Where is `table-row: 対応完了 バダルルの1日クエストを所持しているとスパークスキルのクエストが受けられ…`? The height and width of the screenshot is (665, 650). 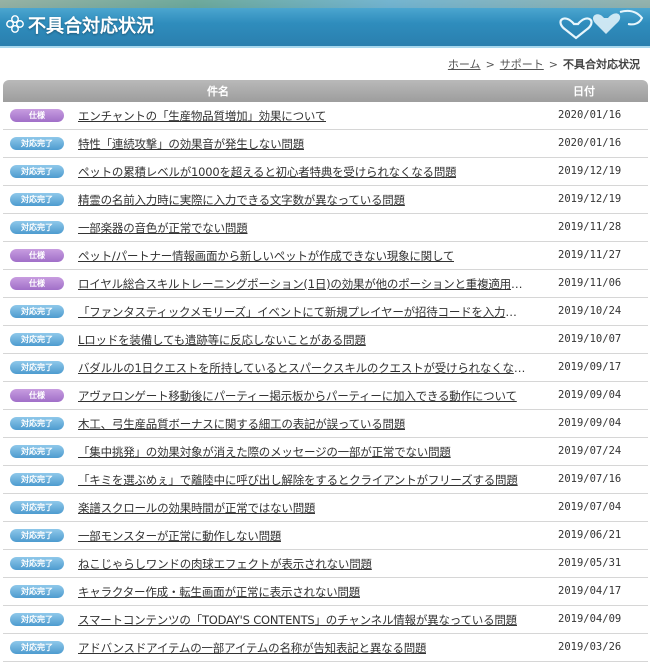
table-row: 対応完了 バダルルの1日クエストを所持しているとスパークスキルのクエストが受けられ… is located at coordinates (325, 368).